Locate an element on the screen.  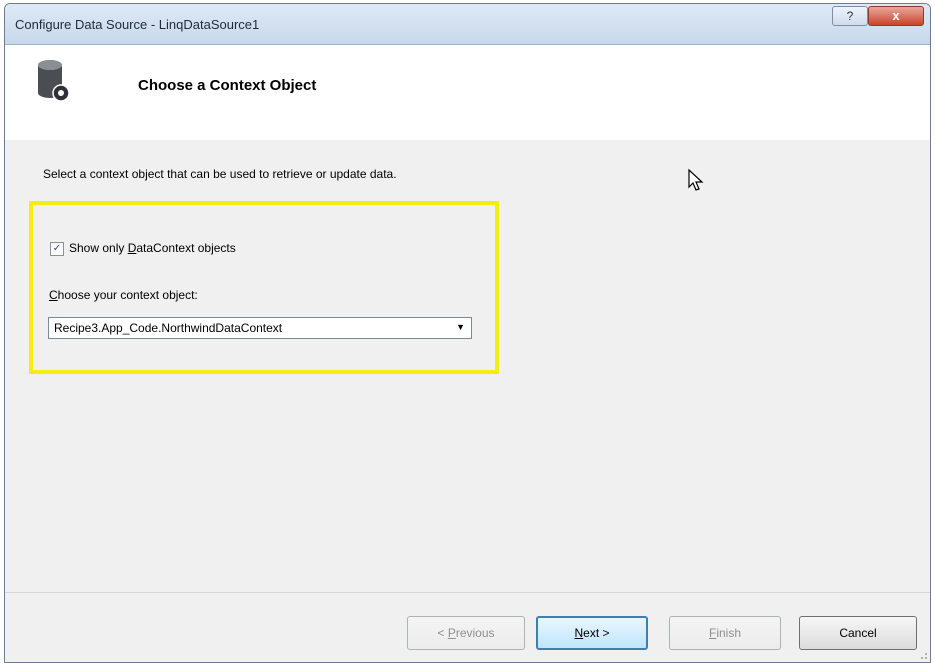
close-button: x is located at coordinates (896, 16).